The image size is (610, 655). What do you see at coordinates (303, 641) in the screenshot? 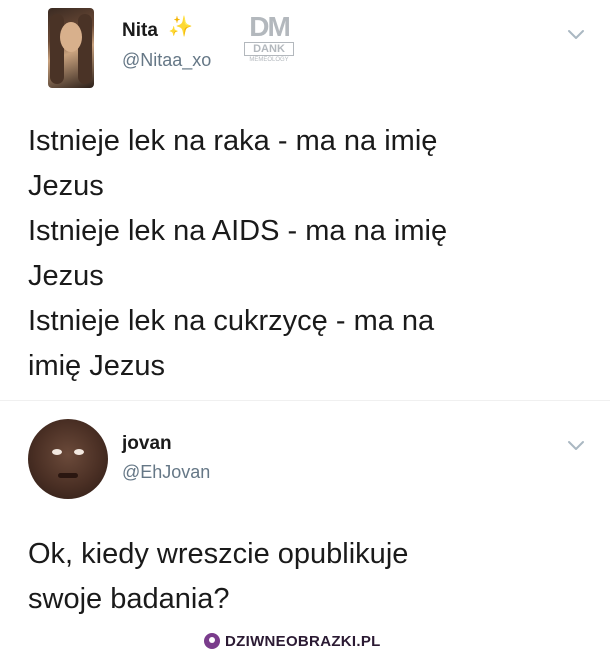
I see `site-name: DZIWNEOBRAZKI.PL` at bounding box center [303, 641].